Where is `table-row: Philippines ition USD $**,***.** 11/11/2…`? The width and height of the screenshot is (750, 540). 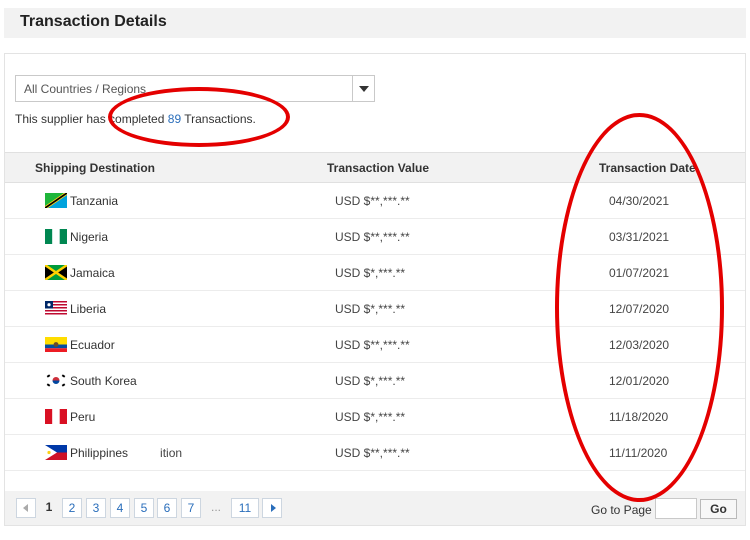
table-row: Philippines ition USD $**,***.** 11/11/2… is located at coordinates (375, 453).